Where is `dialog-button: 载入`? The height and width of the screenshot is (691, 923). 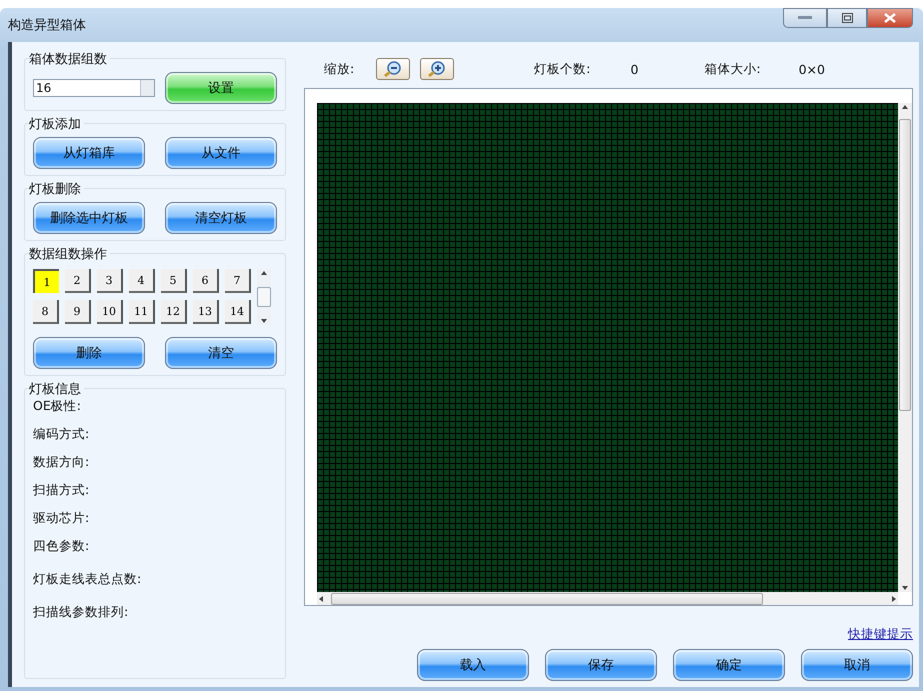
dialog-button: 载入 is located at coordinates (473, 665).